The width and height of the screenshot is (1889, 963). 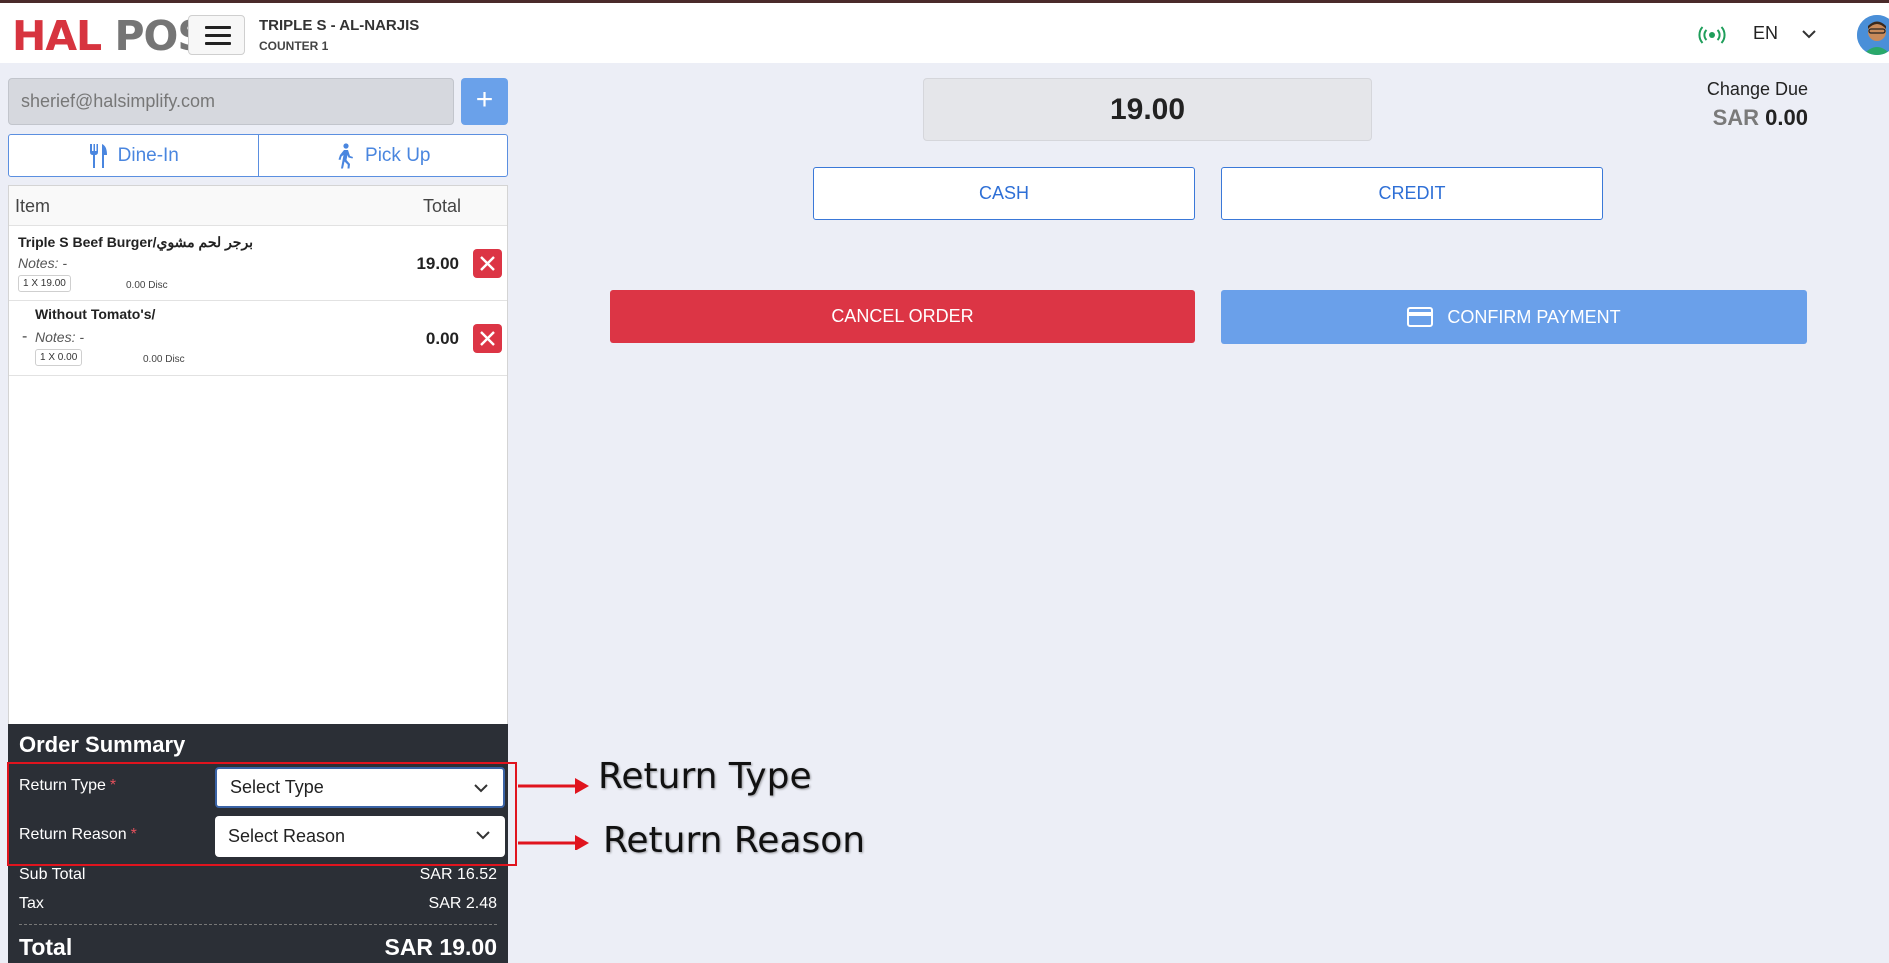 What do you see at coordinates (102, 744) in the screenshot?
I see `order-summary-title: Order Summary` at bounding box center [102, 744].